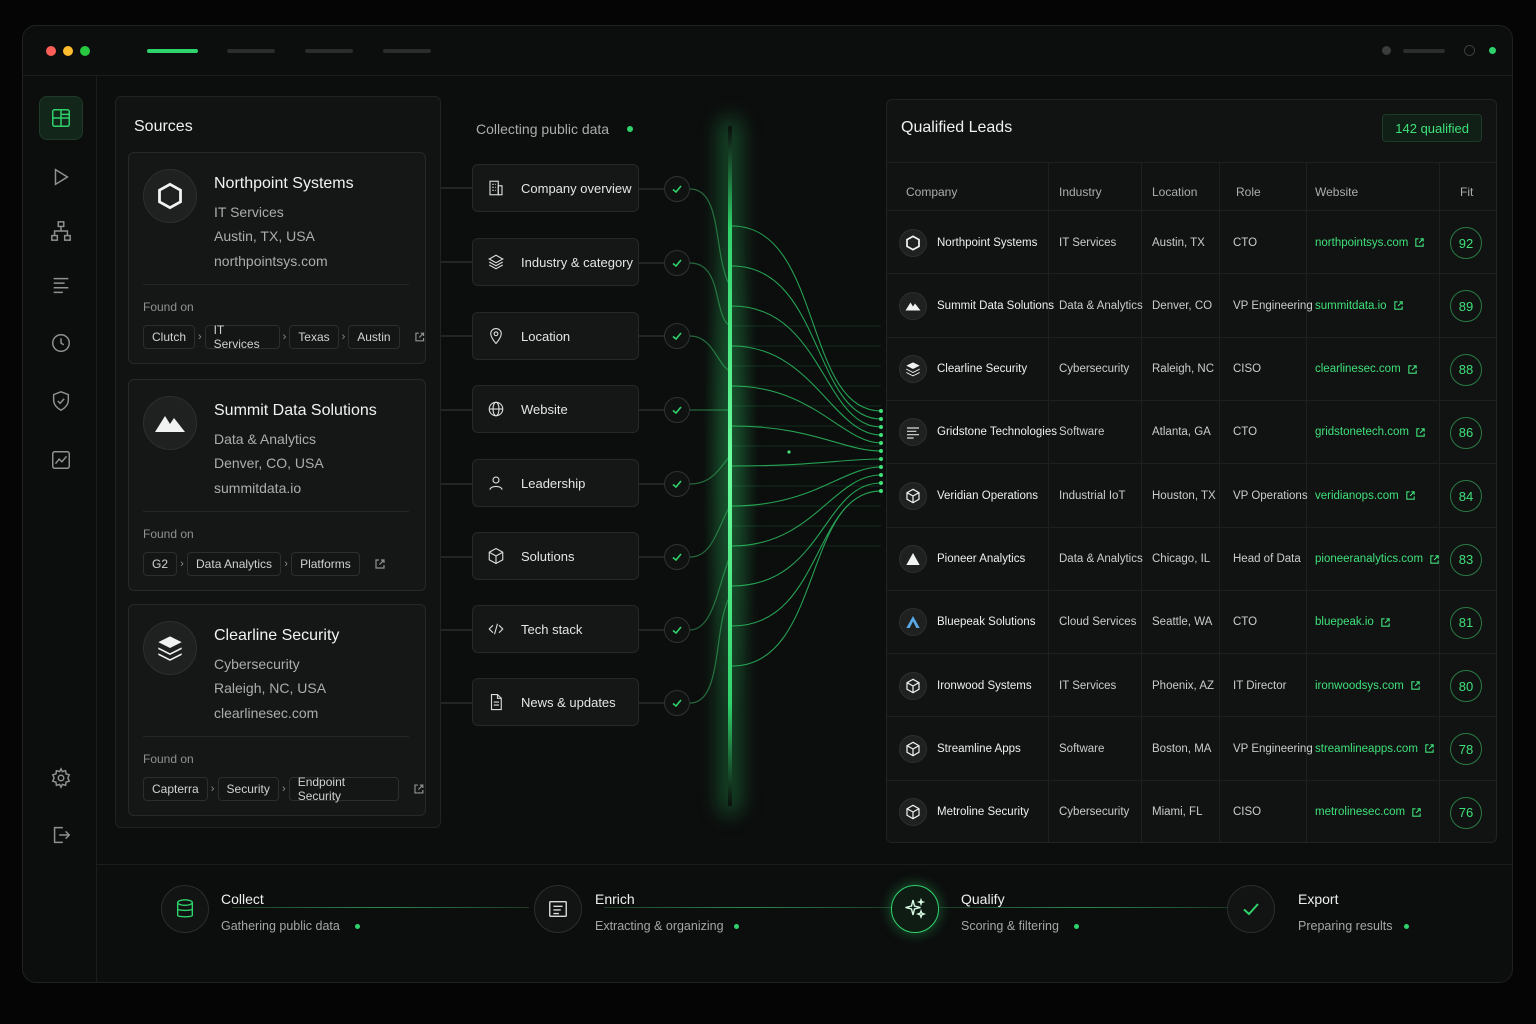  What do you see at coordinates (979, 749) in the screenshot?
I see `company-name: Streamline Apps` at bounding box center [979, 749].